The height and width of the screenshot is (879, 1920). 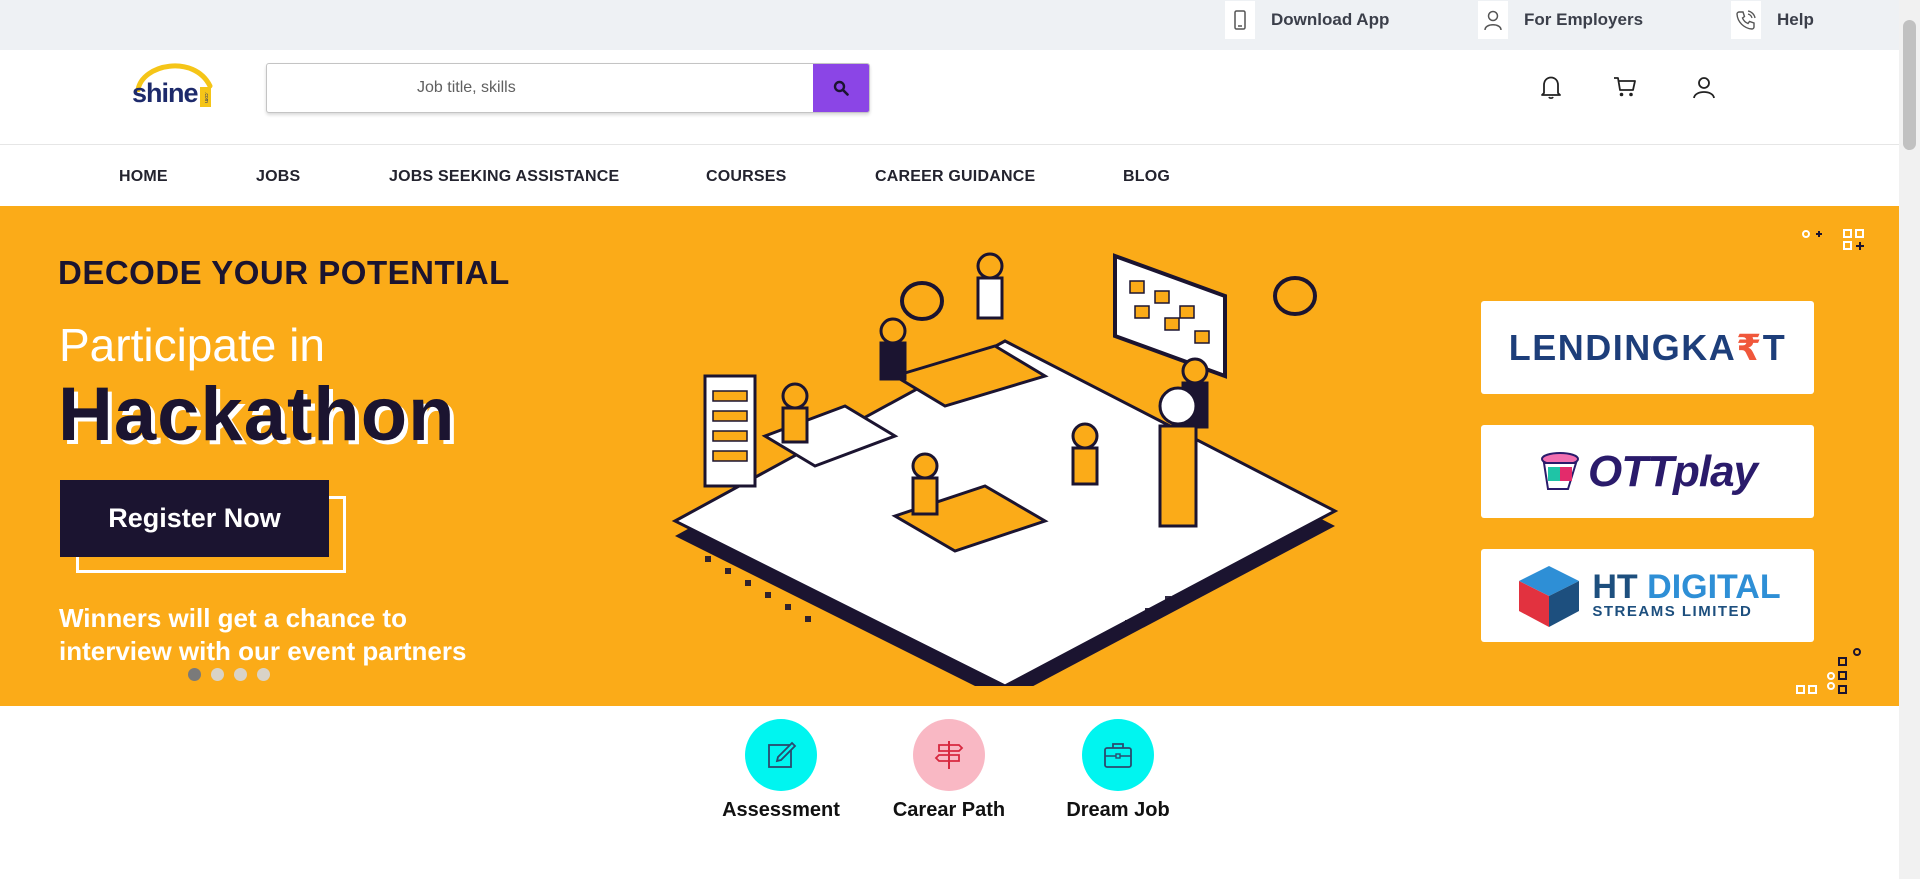 I want to click on account-button, so click(x=1704, y=87).